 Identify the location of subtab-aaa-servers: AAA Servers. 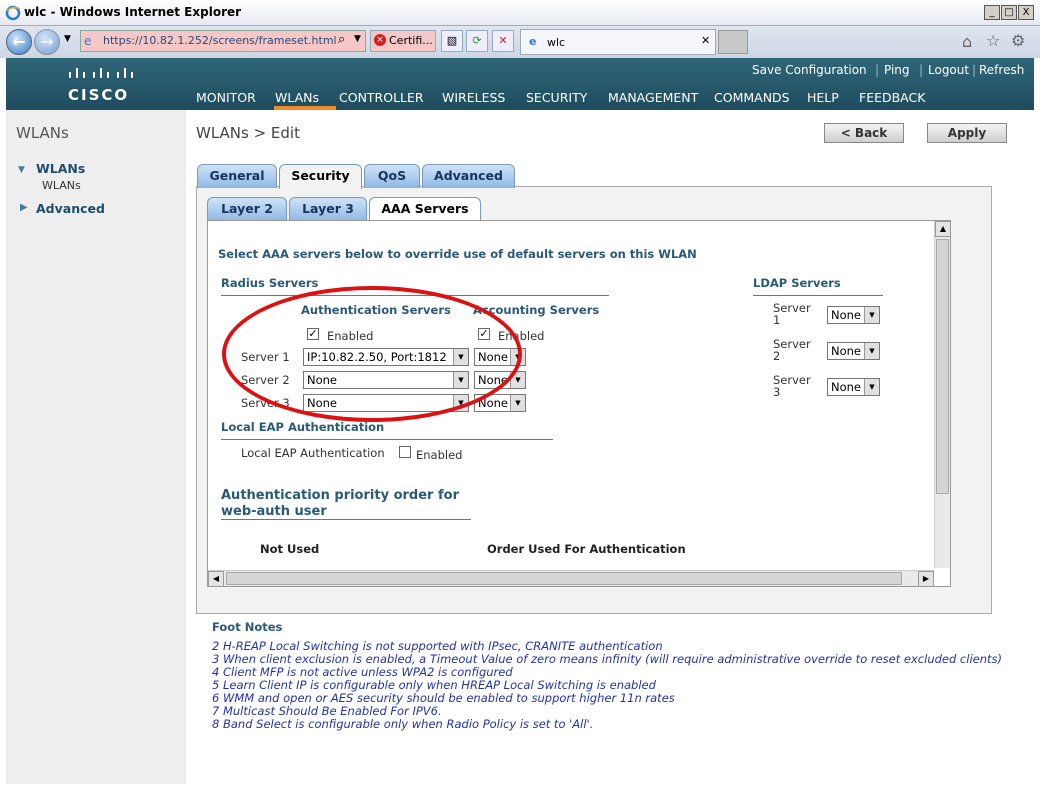
(425, 209).